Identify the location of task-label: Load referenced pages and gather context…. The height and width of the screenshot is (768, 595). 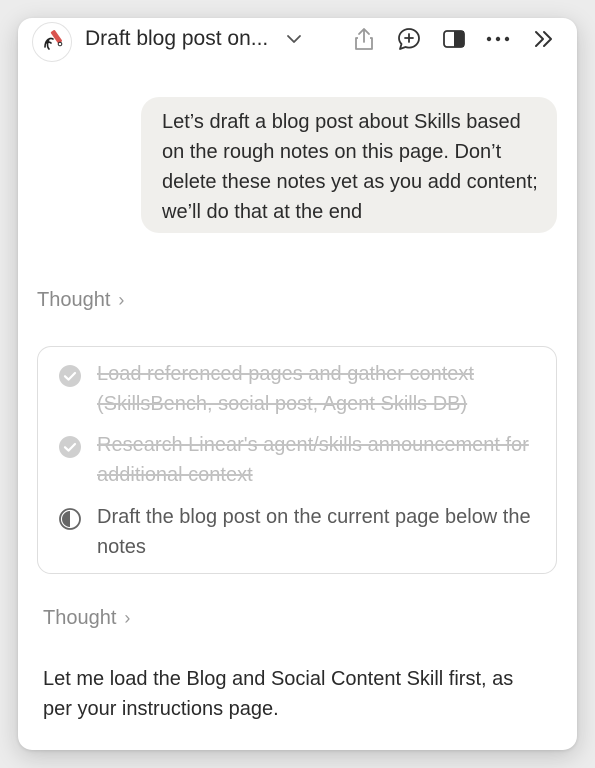
(285, 389).